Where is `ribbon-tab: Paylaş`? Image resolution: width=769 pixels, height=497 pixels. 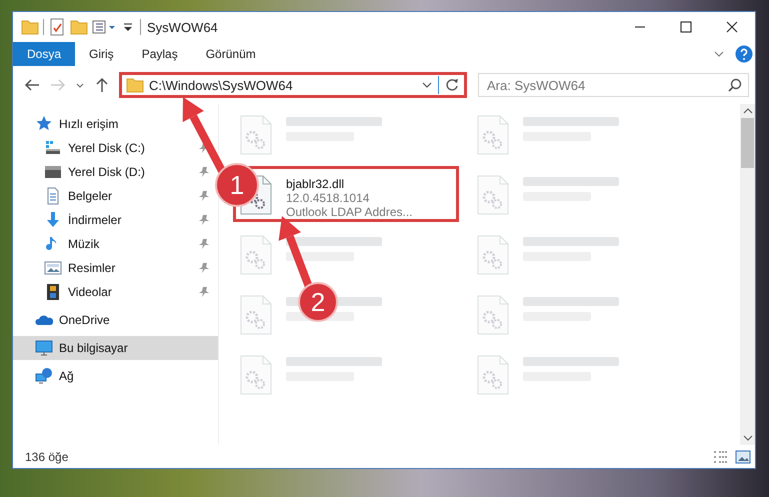 ribbon-tab: Paylaş is located at coordinates (160, 54).